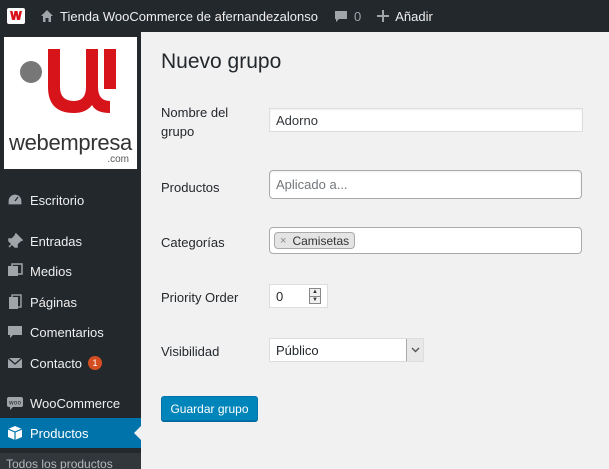  Describe the element at coordinates (75, 403) in the screenshot. I see `sidebar-item-label: WooCommerce` at that location.